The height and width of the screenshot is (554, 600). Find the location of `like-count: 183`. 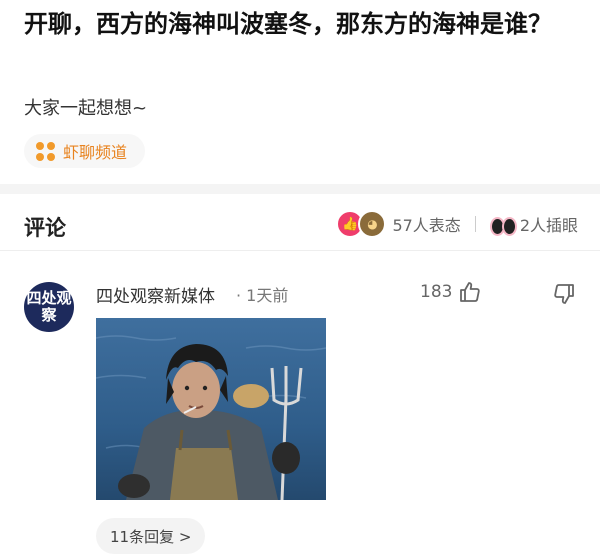

like-count: 183 is located at coordinates (436, 292).